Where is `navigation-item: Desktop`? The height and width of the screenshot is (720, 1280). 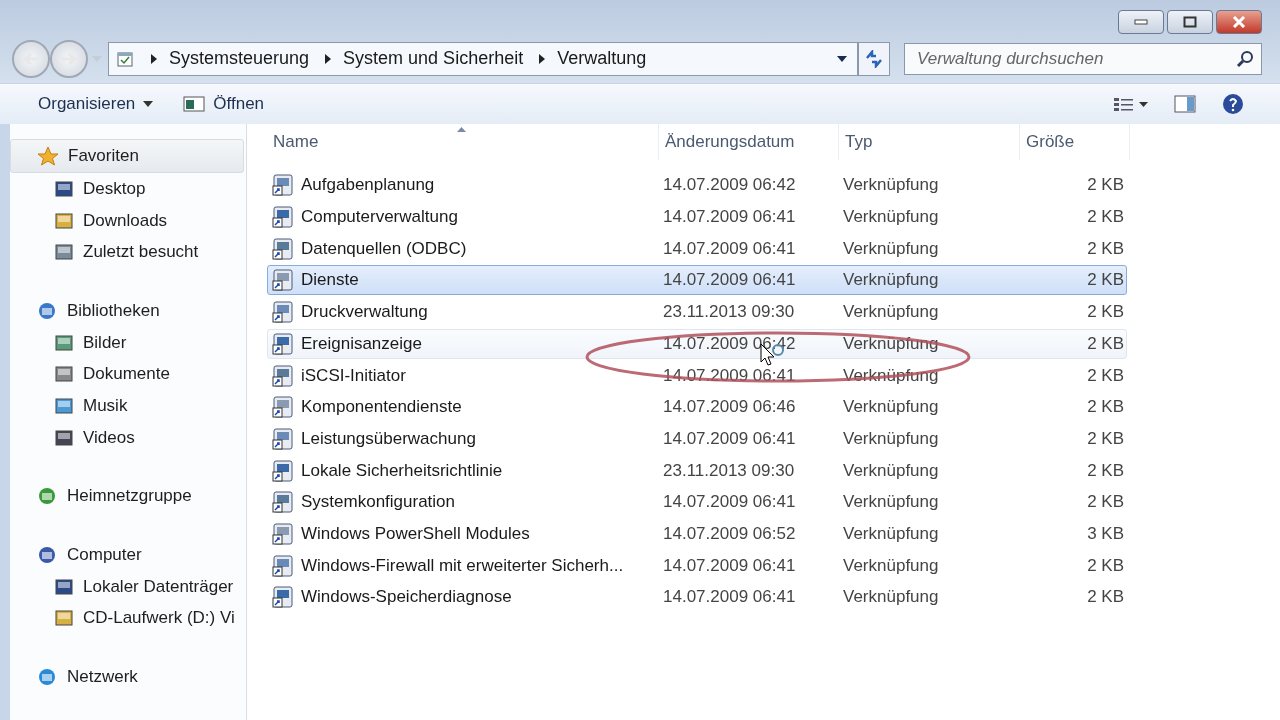
navigation-item: Desktop is located at coordinates (128, 189).